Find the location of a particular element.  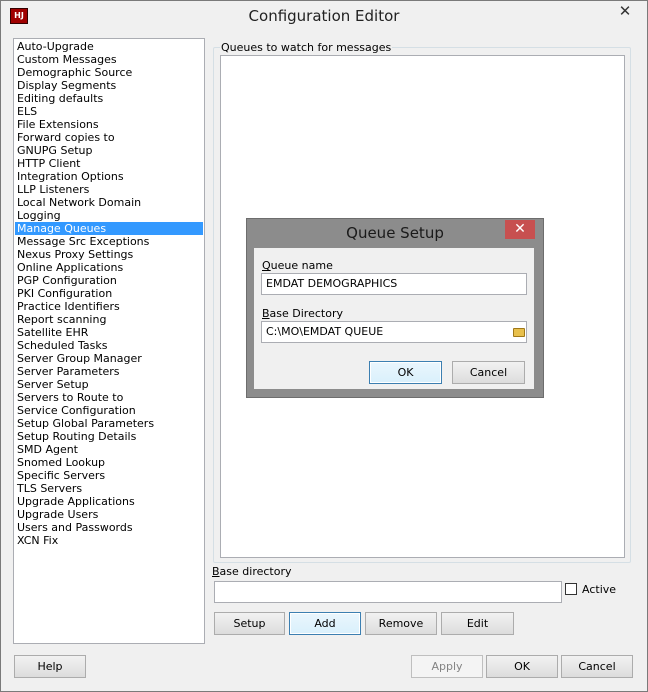

dialog-ok-button: OK is located at coordinates (405, 372).